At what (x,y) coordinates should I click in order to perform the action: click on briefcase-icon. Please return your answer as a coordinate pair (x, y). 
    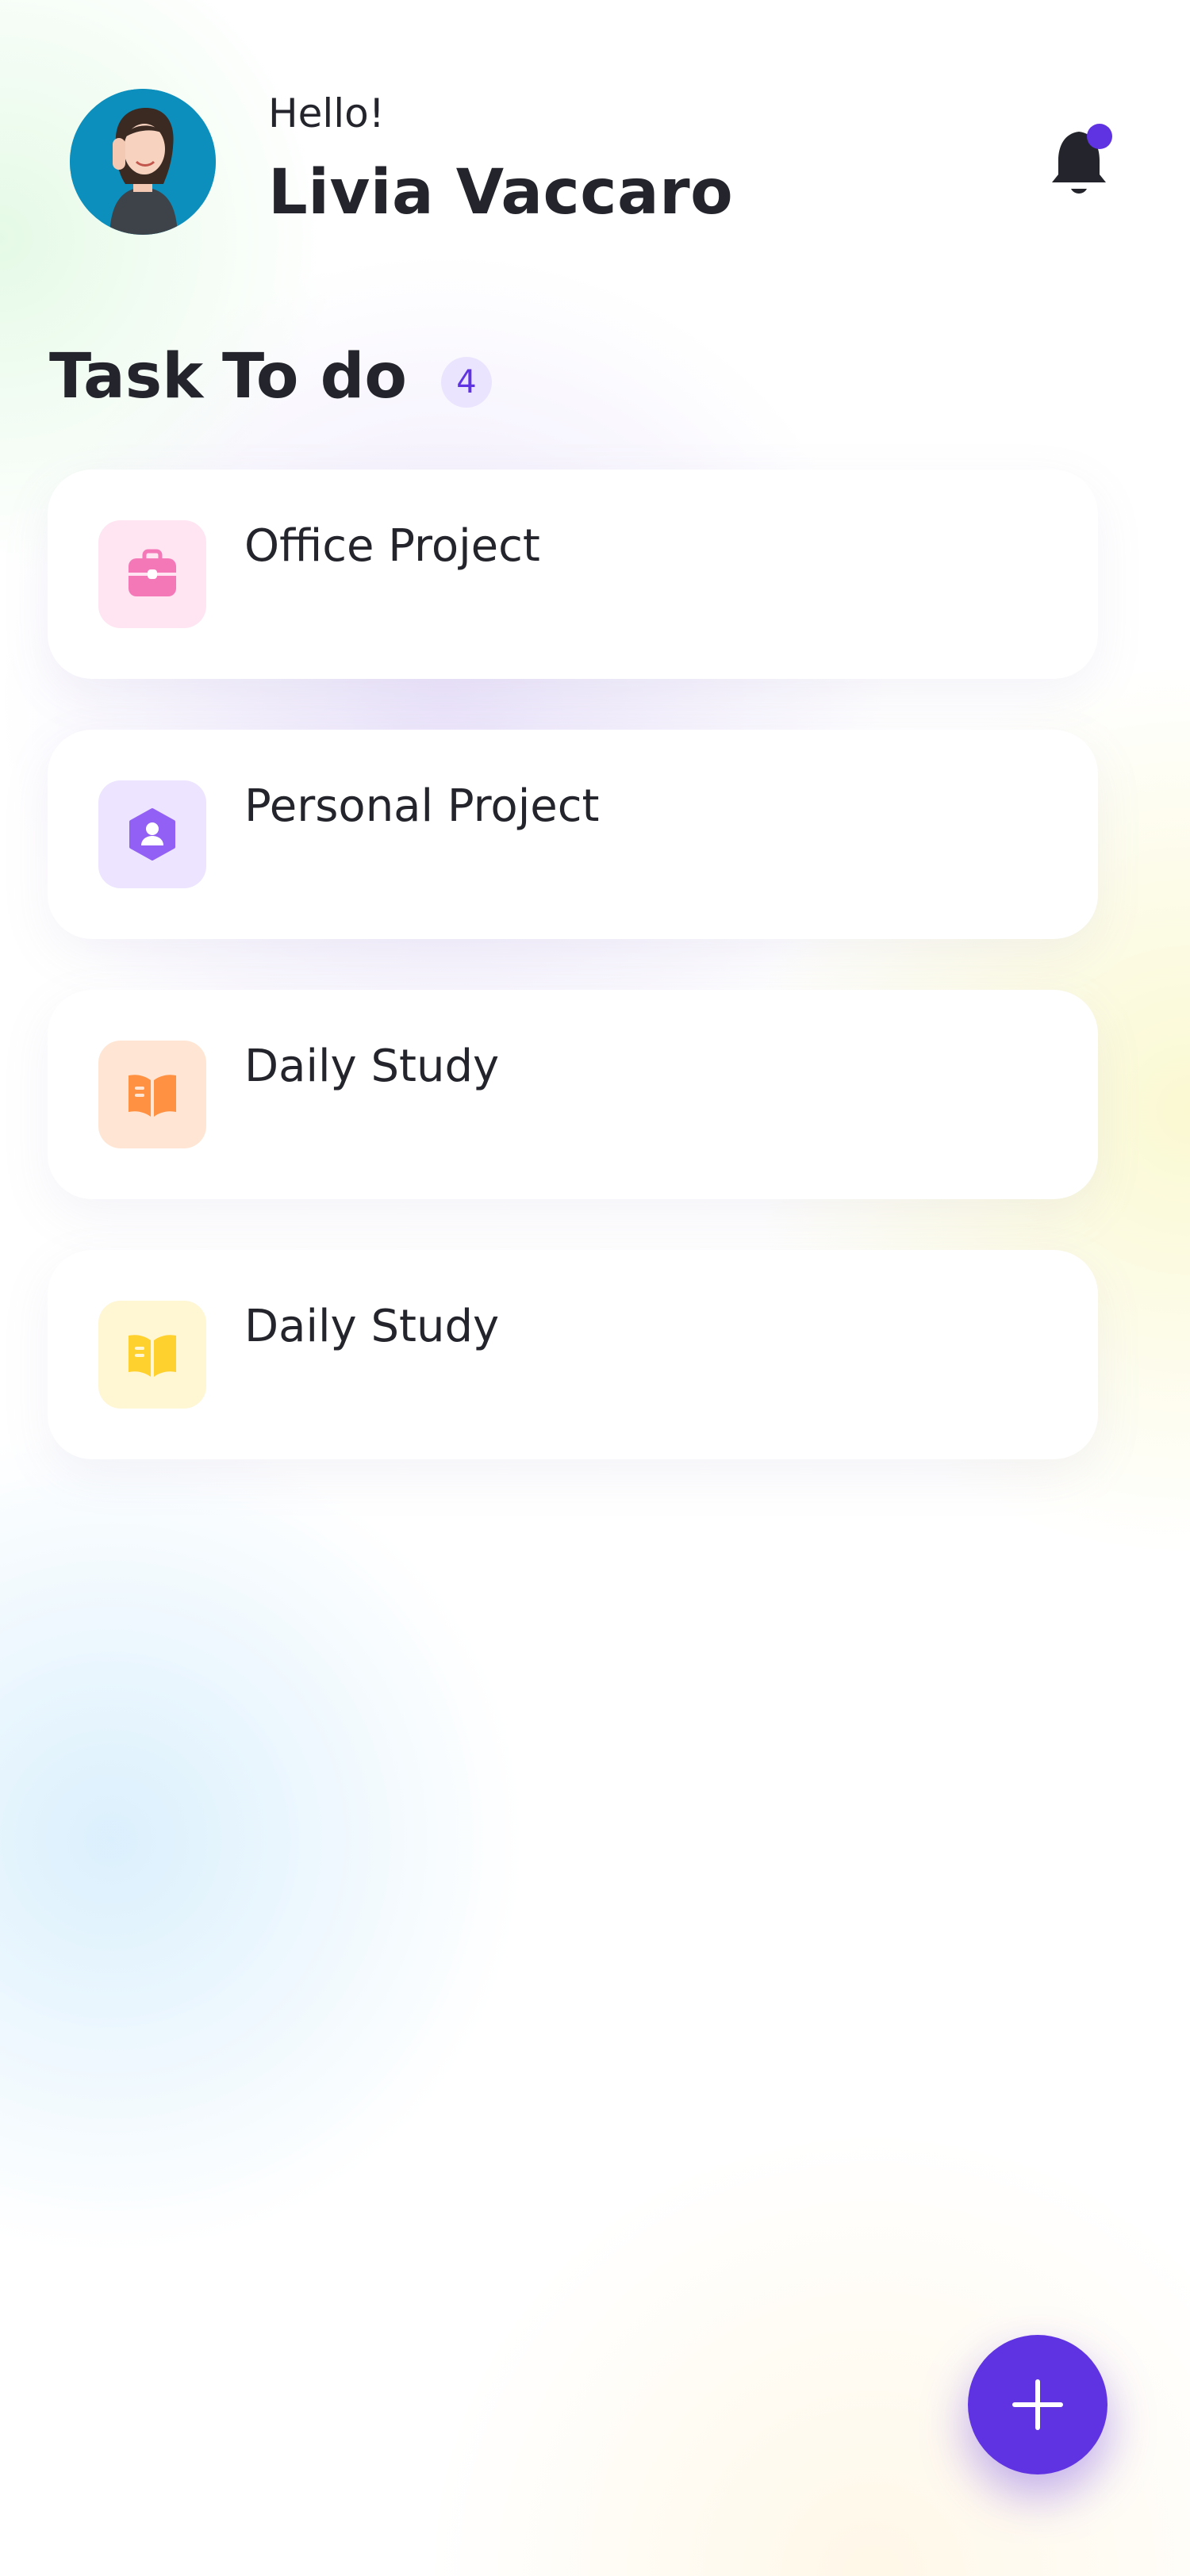
    Looking at the image, I should click on (152, 572).